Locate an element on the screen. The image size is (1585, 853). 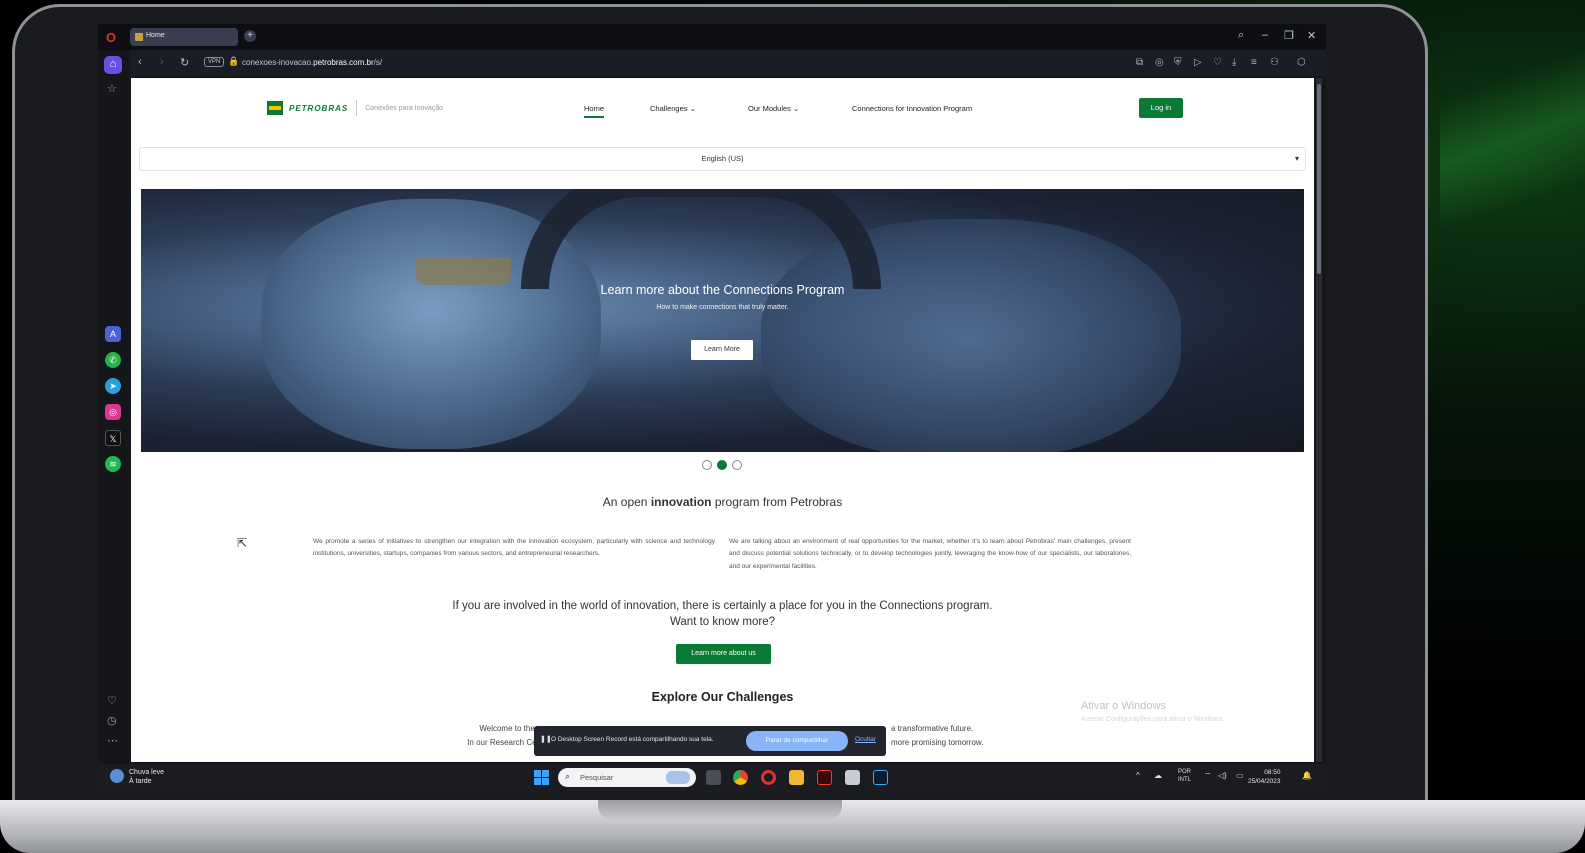
telegram-icon: ➤ is located at coordinates (113, 386).